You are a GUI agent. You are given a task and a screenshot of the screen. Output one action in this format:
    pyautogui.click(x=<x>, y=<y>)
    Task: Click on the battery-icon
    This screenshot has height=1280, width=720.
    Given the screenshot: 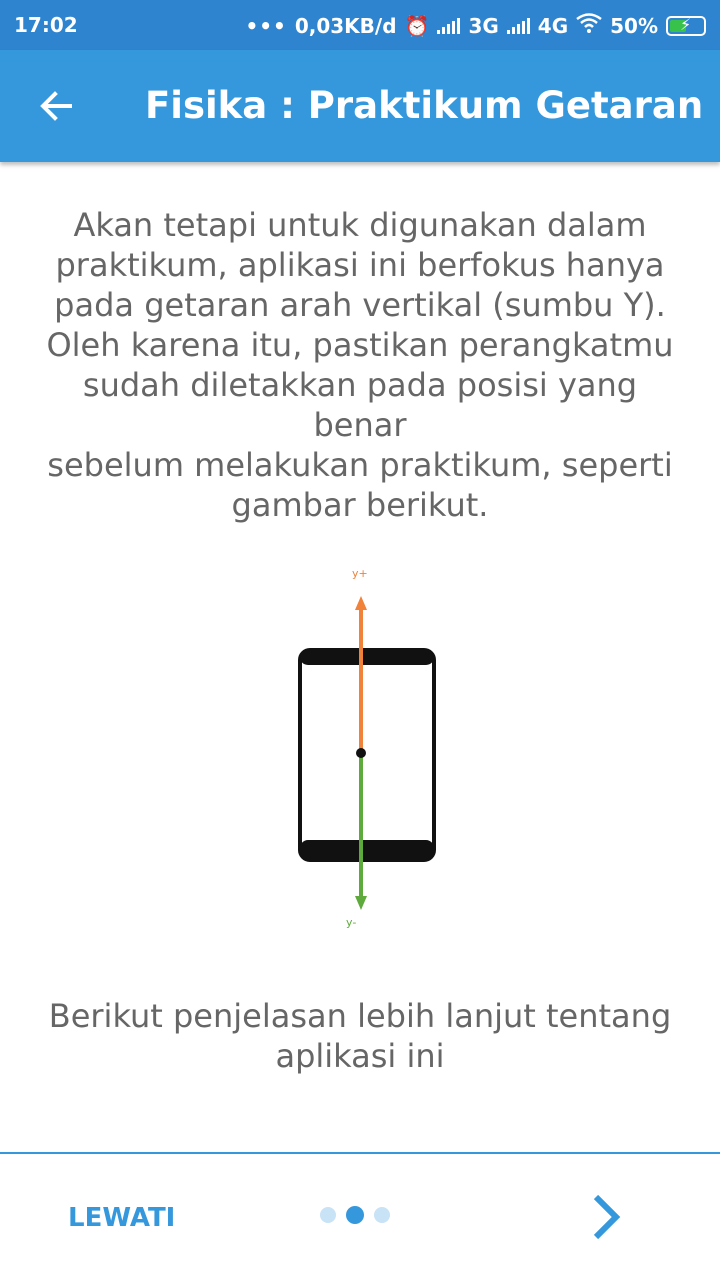 What is the action you would take?
    pyautogui.click(x=686, y=25)
    